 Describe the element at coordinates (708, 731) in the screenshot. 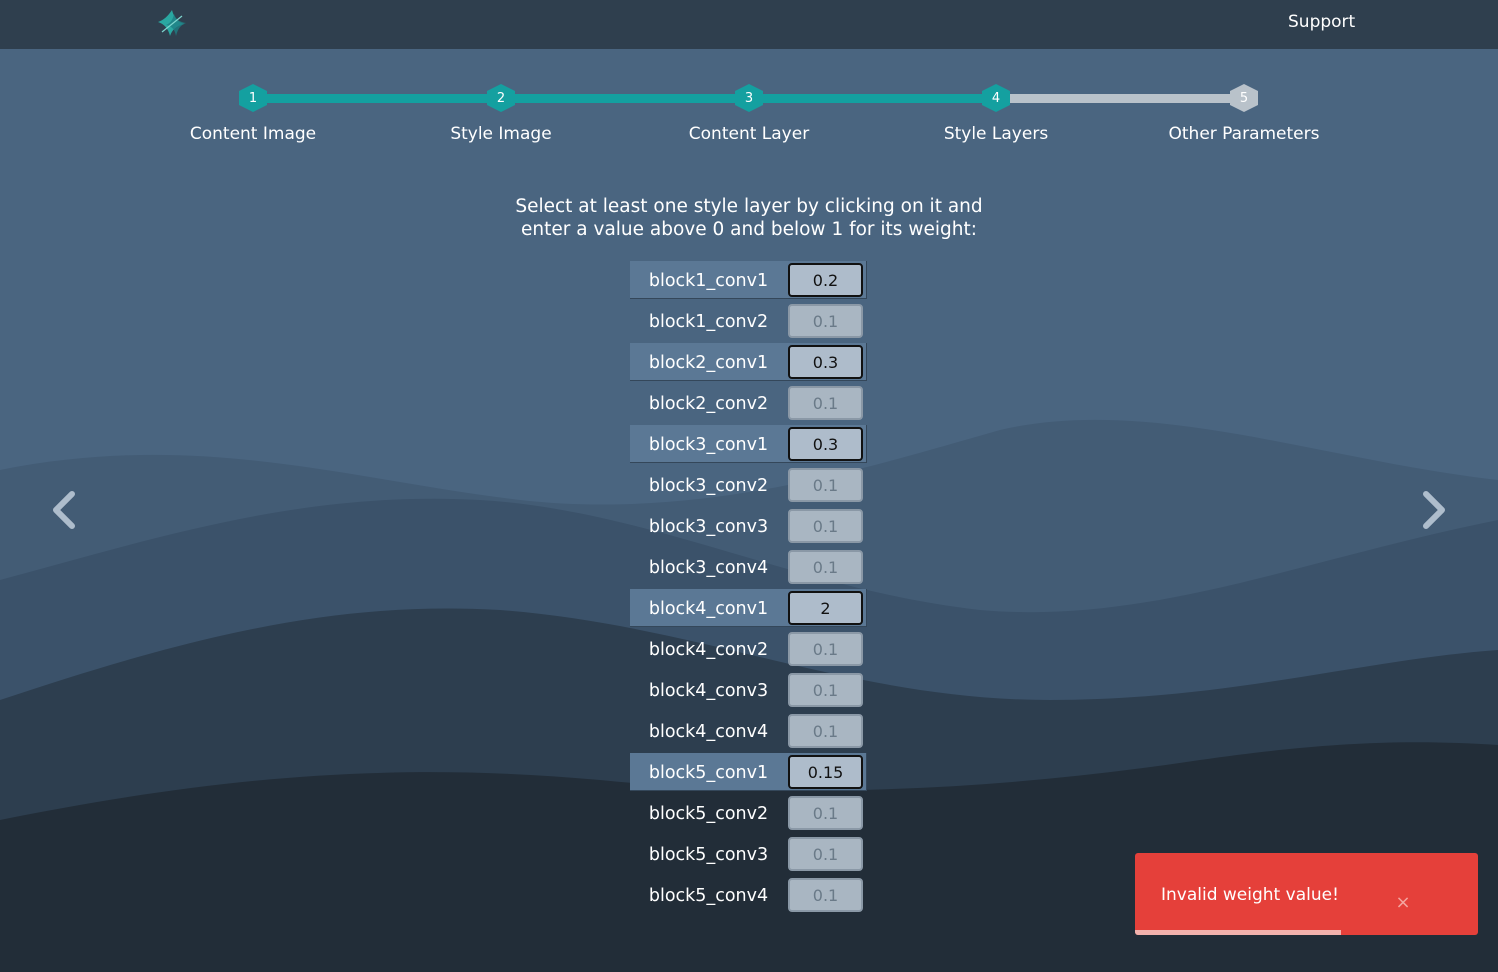

I see `layer-name-label: block4_conv4` at that location.